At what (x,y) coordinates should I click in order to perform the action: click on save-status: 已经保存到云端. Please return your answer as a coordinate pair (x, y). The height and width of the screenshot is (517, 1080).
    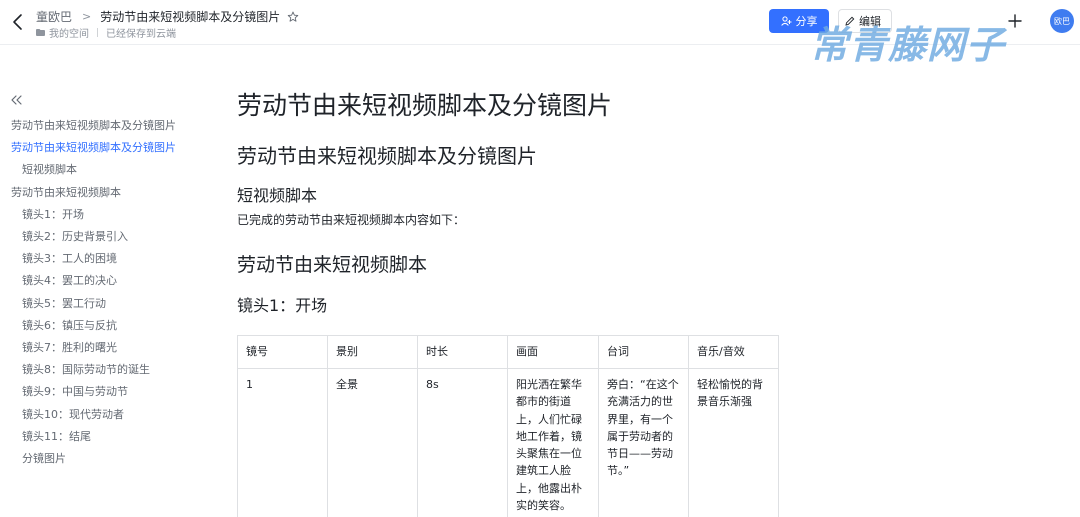
    Looking at the image, I should click on (141, 34).